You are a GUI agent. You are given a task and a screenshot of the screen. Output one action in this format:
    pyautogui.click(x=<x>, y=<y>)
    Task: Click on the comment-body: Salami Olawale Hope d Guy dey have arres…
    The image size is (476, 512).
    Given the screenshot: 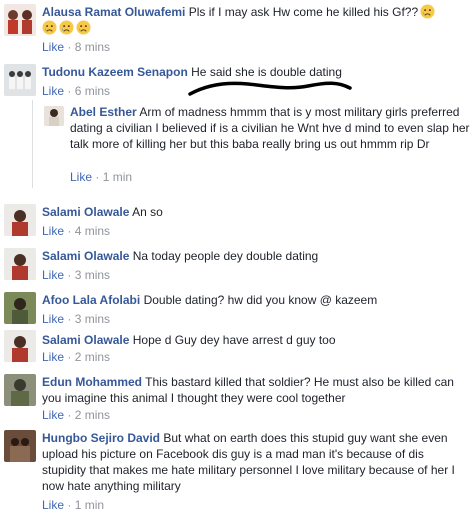 What is the action you would take?
    pyautogui.click(x=256, y=340)
    